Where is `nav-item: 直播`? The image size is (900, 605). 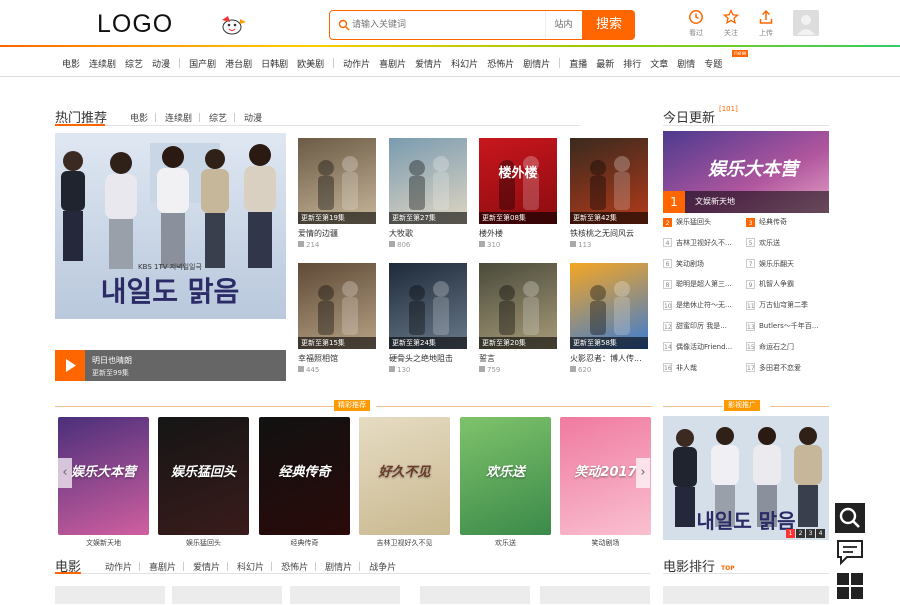
nav-item: 直播 is located at coordinates (578, 63).